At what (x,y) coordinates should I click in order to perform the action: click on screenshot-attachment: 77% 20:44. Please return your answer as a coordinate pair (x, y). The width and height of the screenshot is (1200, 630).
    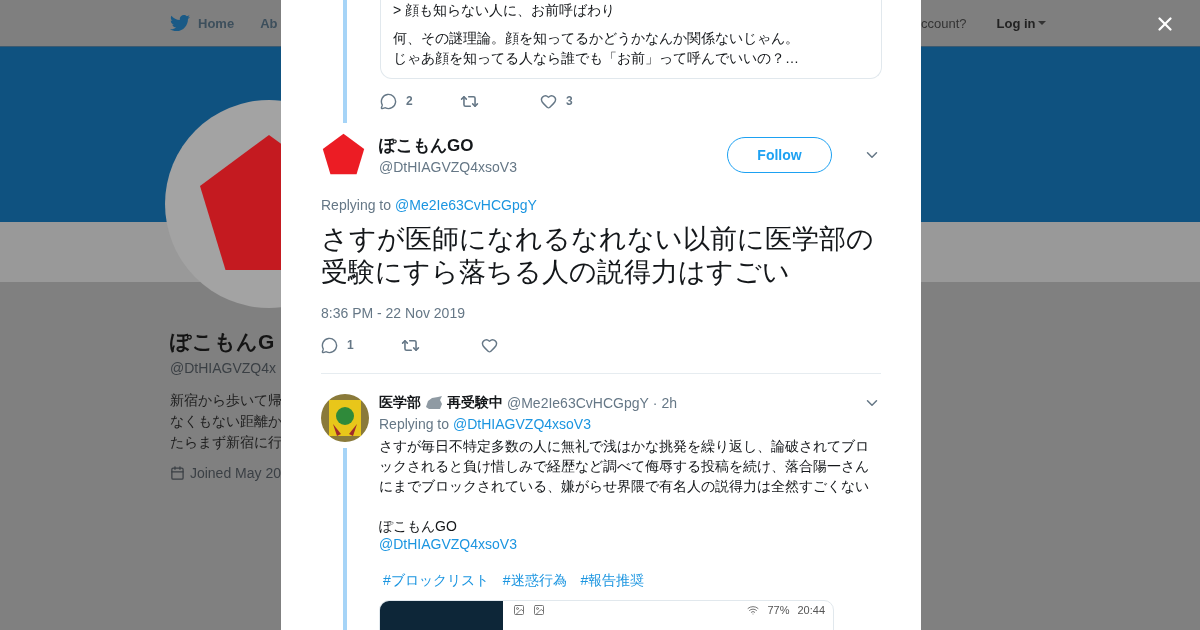
    Looking at the image, I should click on (606, 615).